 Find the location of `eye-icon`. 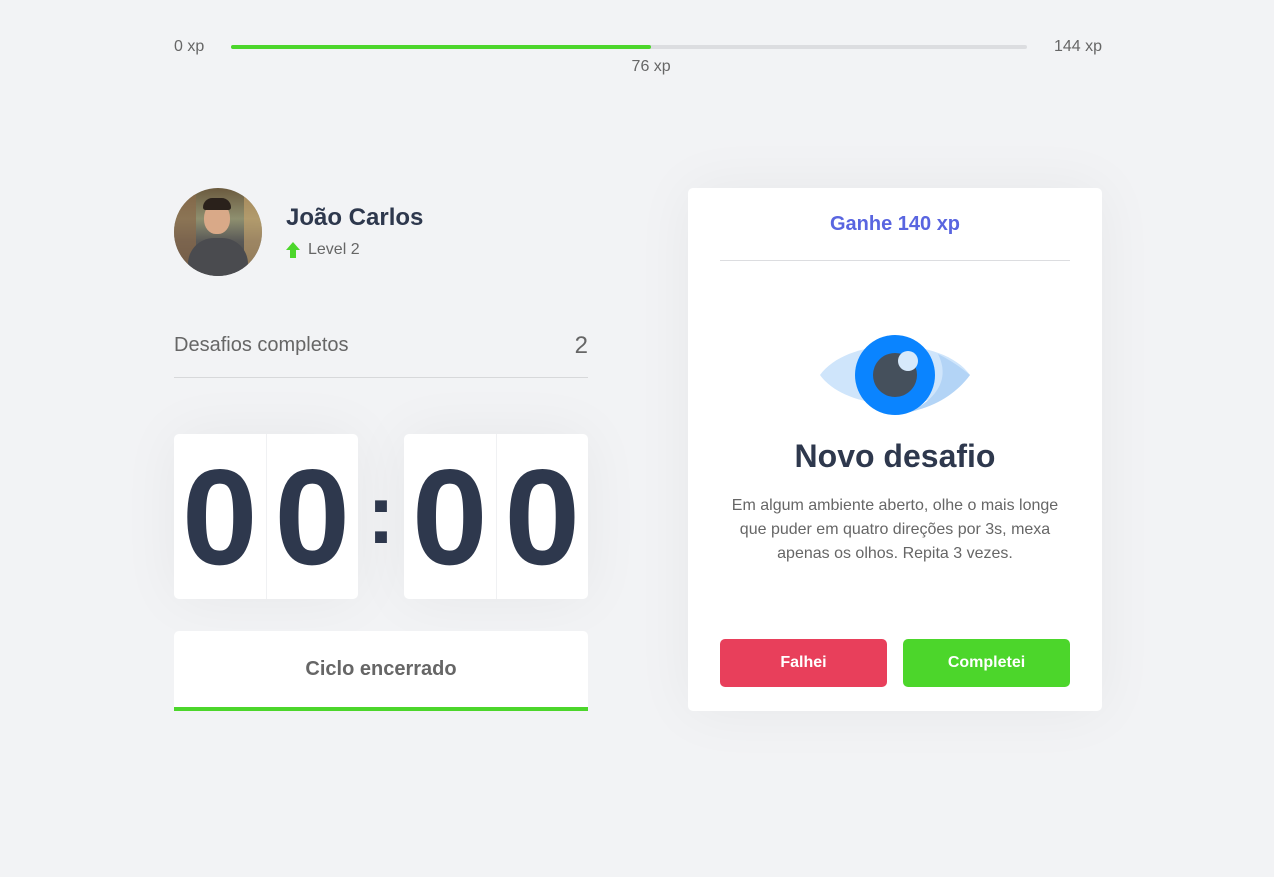

eye-icon is located at coordinates (895, 375).